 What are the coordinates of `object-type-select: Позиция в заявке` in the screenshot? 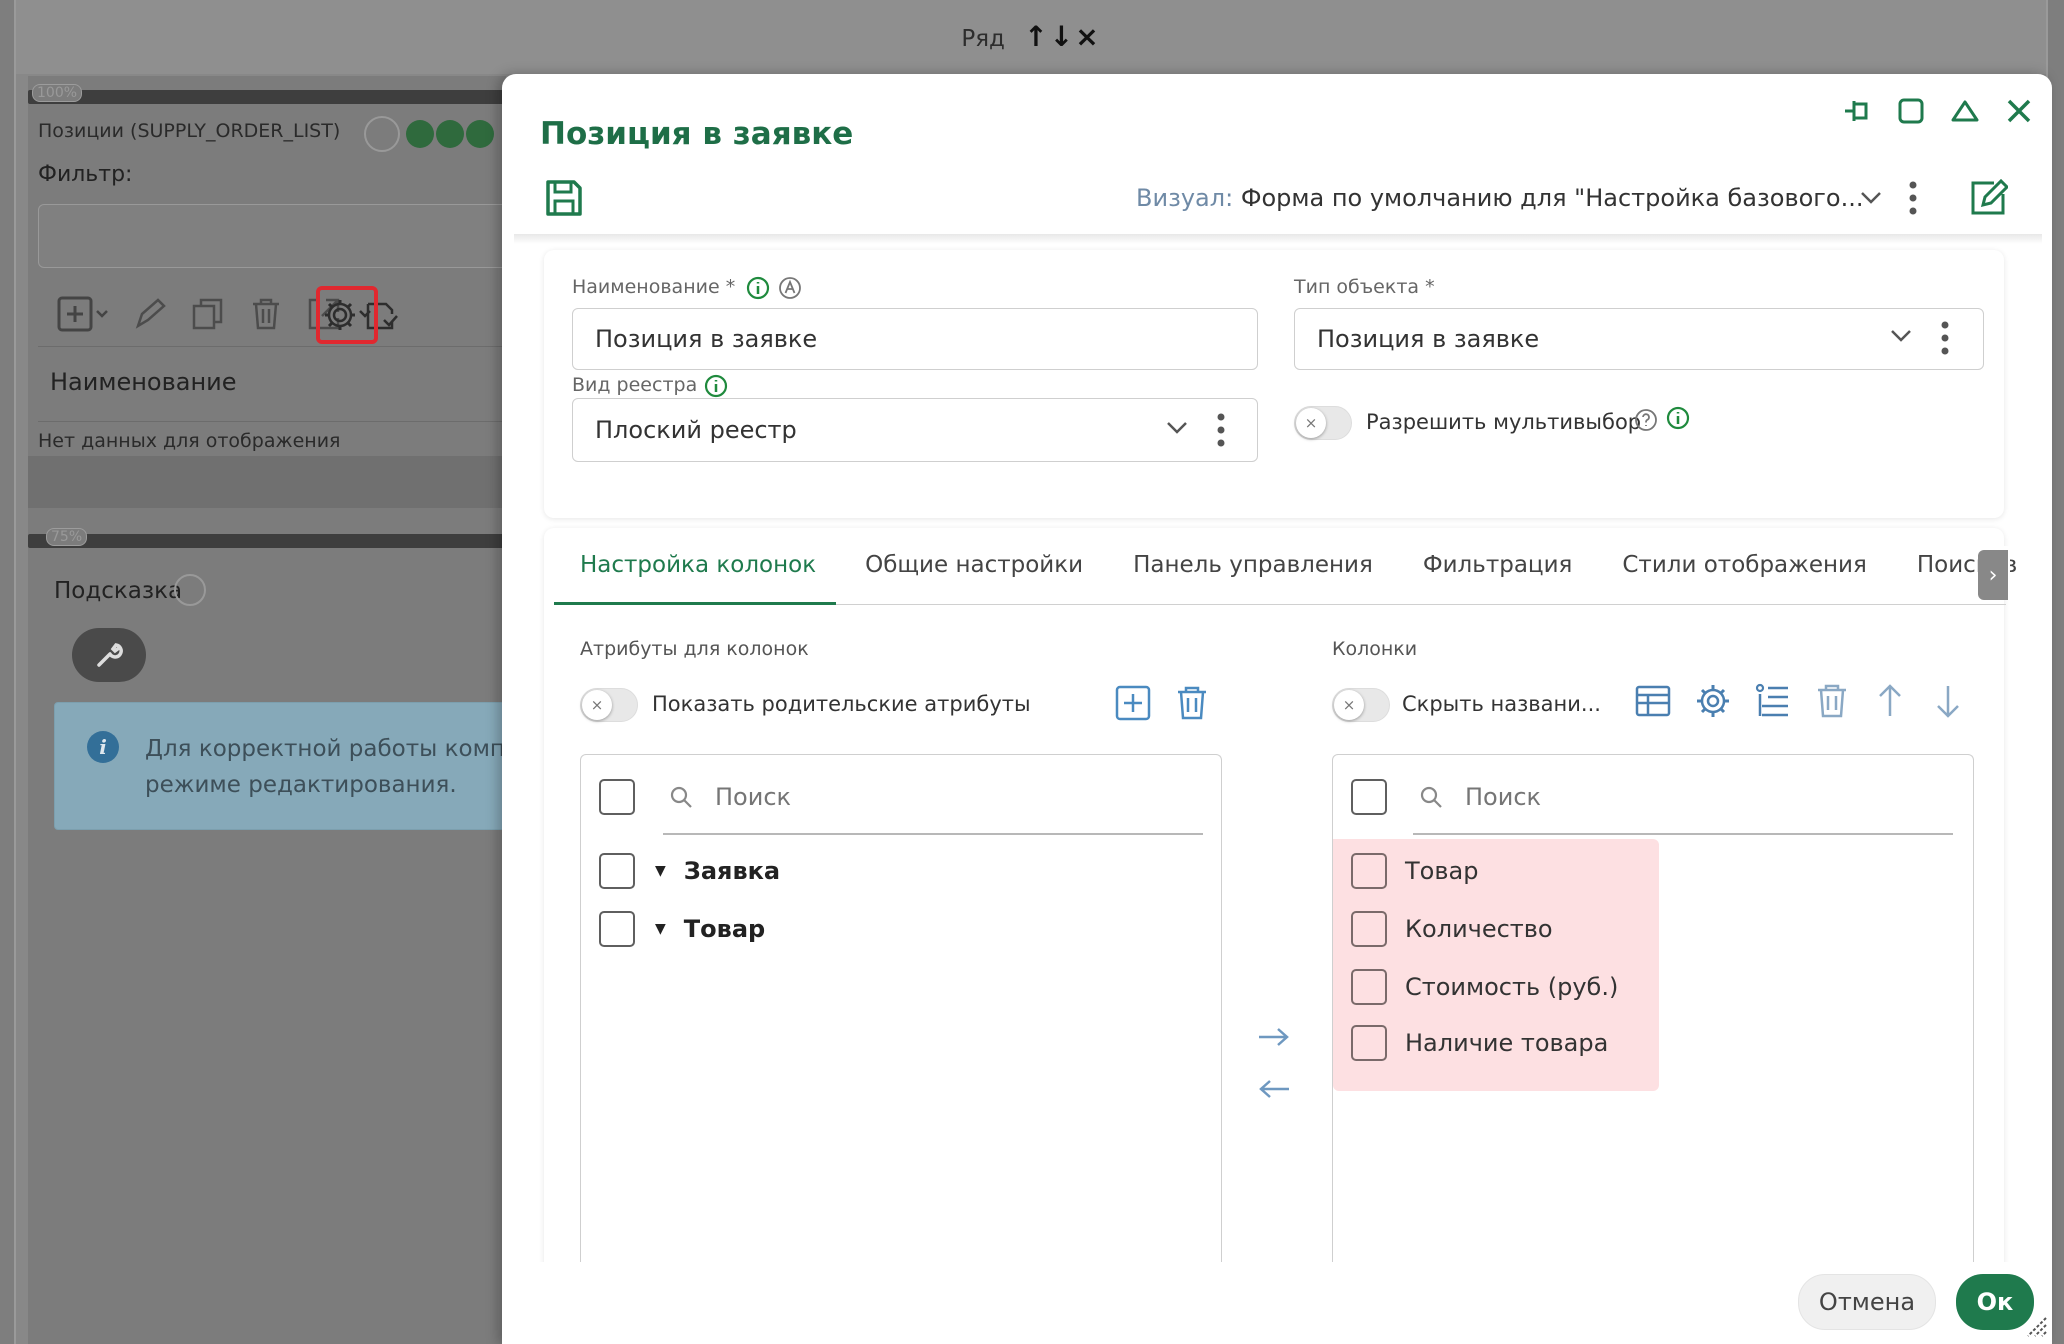 It's located at (1639, 339).